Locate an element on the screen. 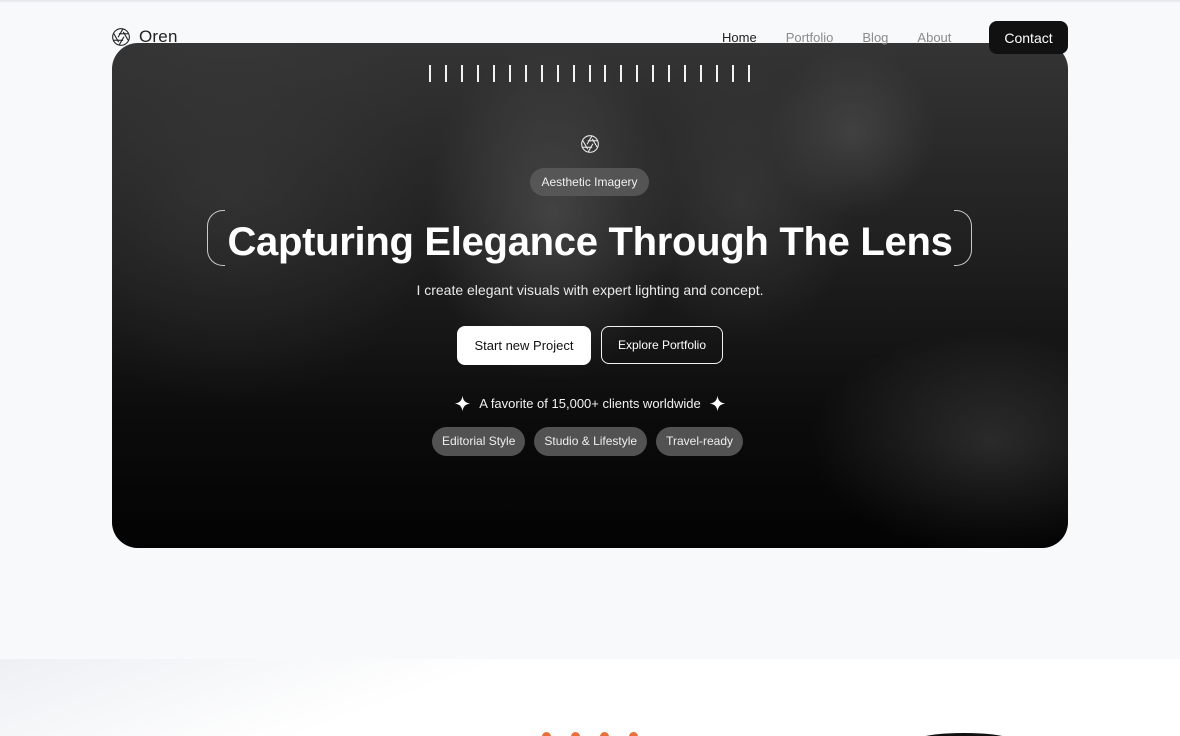  rating-dots is located at coordinates (590, 734).